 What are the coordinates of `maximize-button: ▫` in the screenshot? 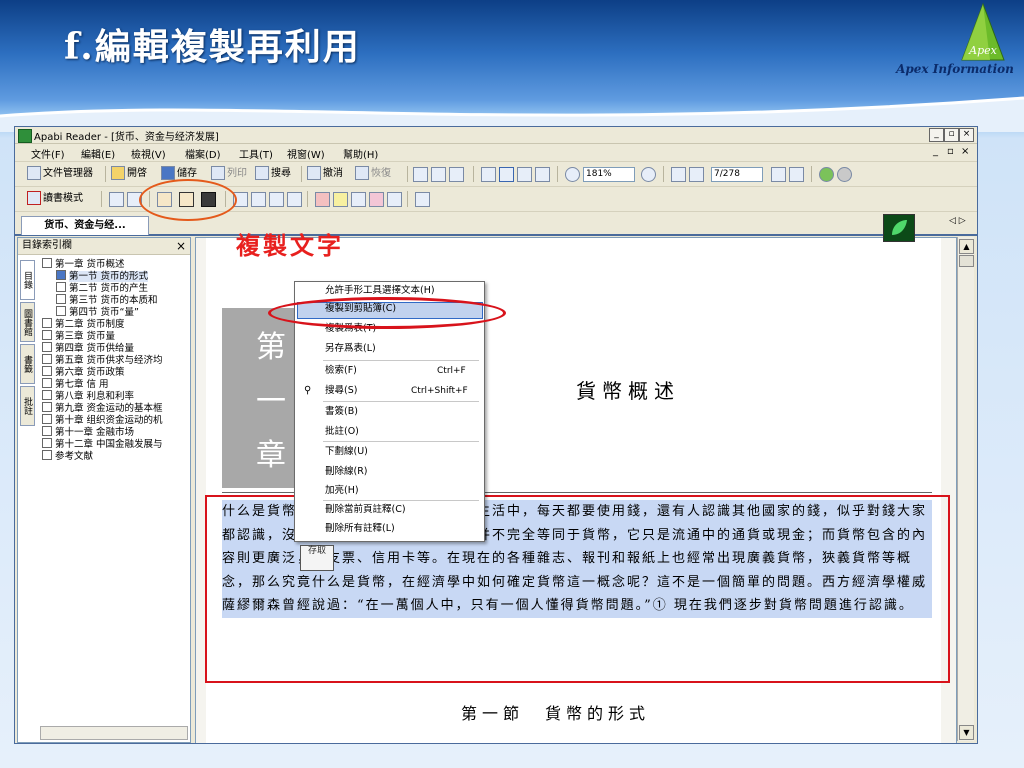 It's located at (951, 135).